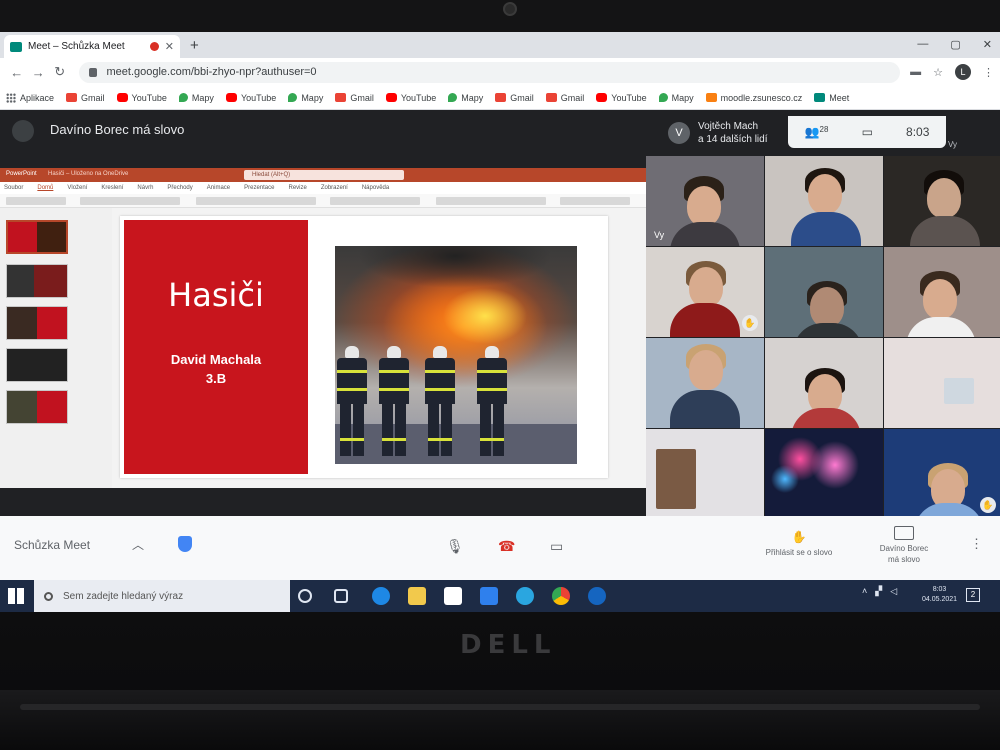 The image size is (1000, 750). I want to click on internet-explorer-icon, so click(597, 596).